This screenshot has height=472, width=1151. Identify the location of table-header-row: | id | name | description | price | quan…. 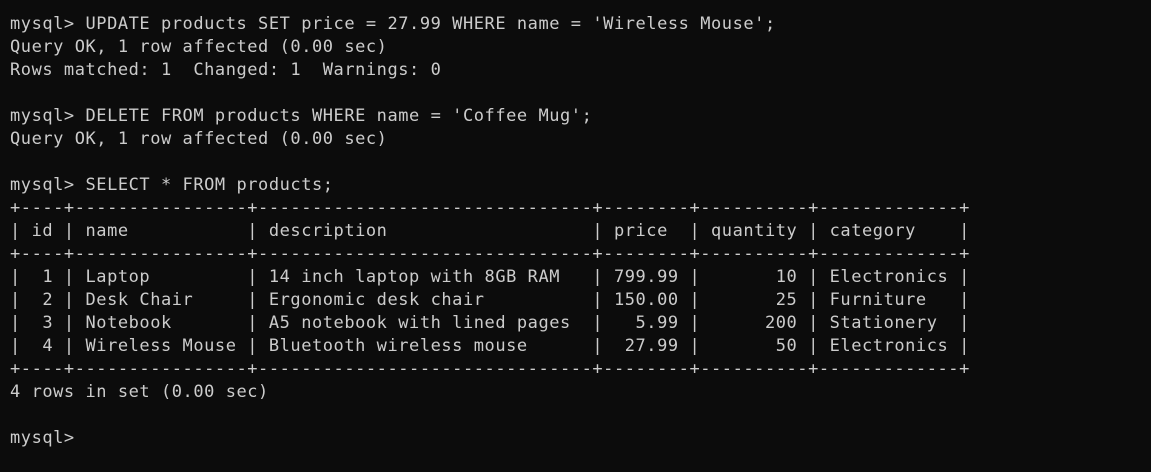
(490, 231).